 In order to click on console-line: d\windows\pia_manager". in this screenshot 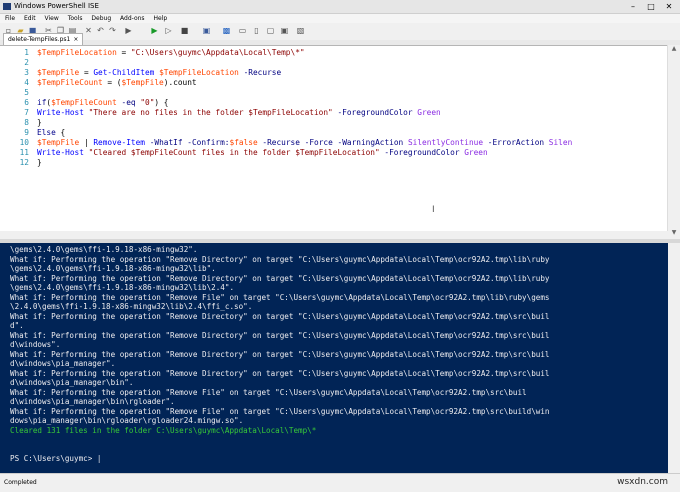, I will do `click(63, 363)`.